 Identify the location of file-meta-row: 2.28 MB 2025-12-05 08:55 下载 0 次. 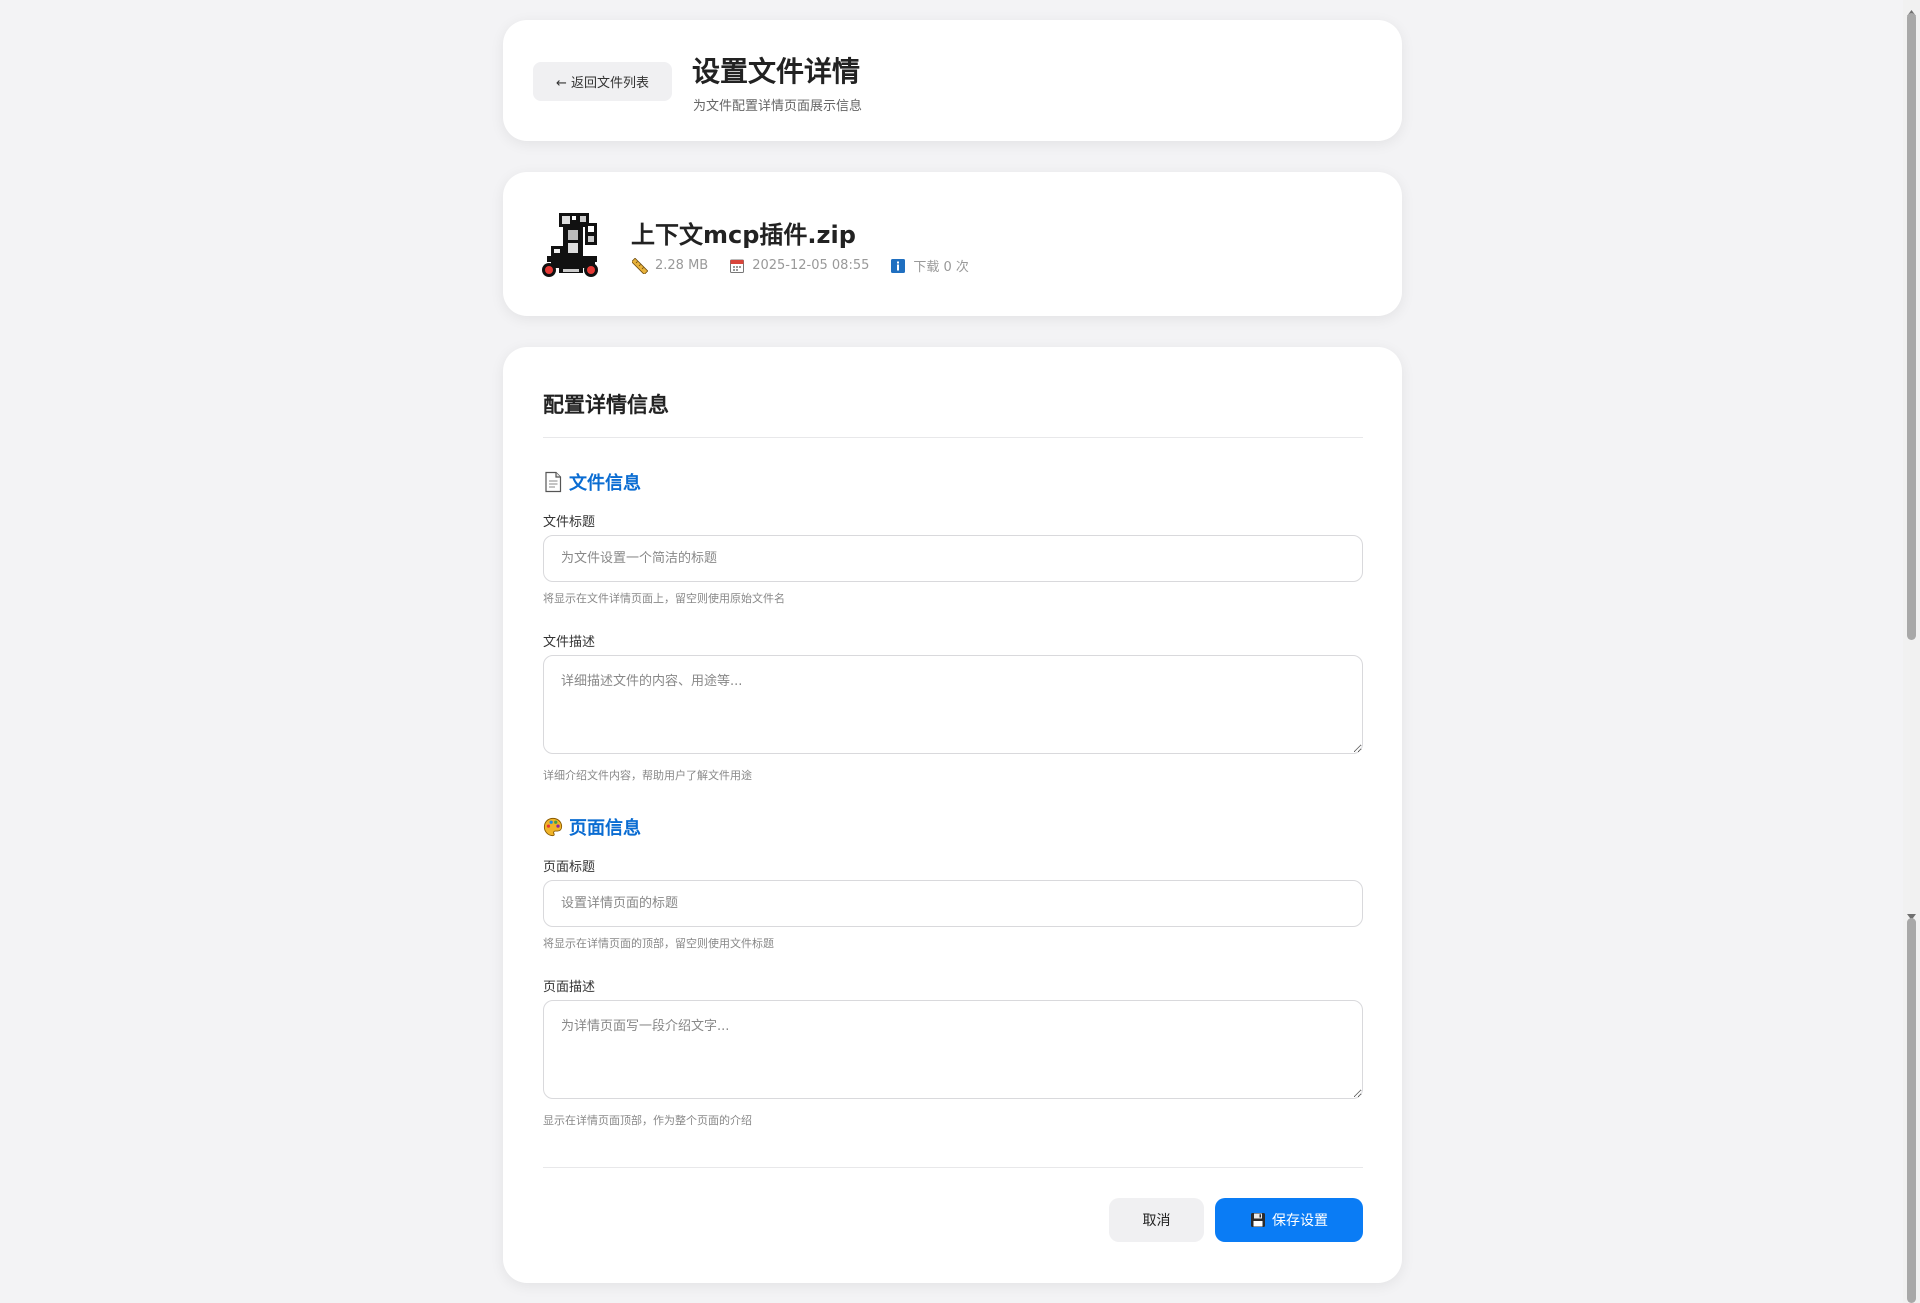
(811, 265).